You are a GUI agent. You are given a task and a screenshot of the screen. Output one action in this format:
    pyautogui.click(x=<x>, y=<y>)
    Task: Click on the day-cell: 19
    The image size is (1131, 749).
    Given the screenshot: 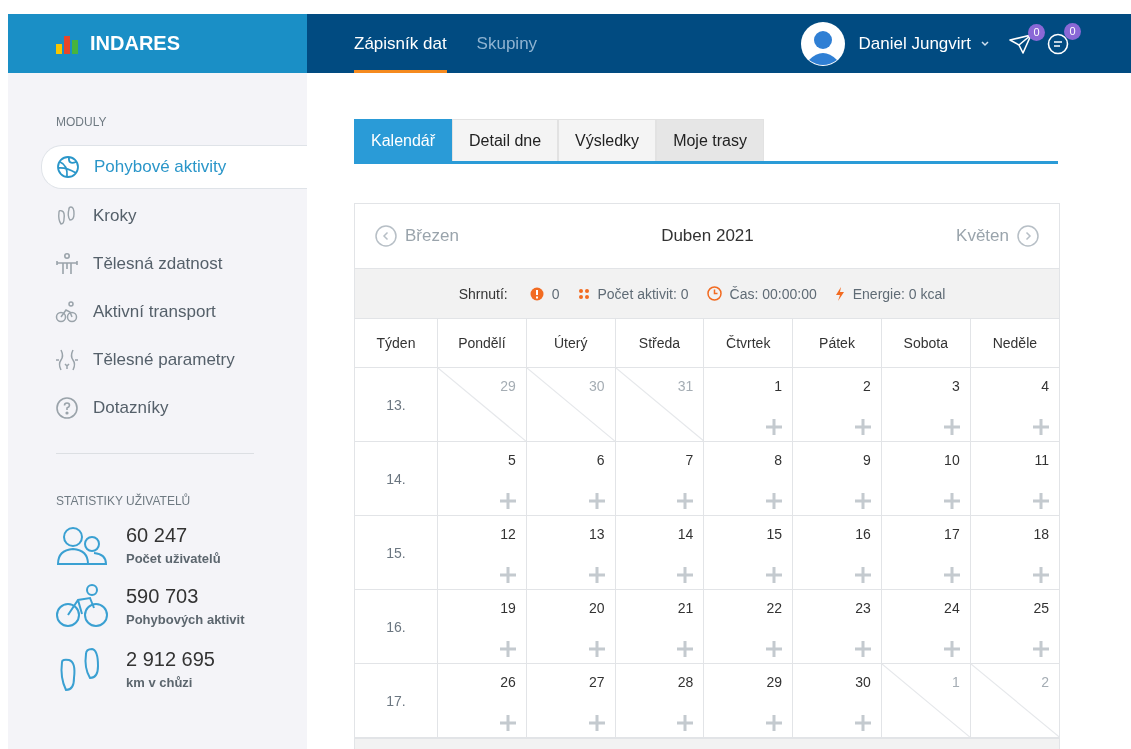 What is the action you would take?
    pyautogui.click(x=482, y=626)
    